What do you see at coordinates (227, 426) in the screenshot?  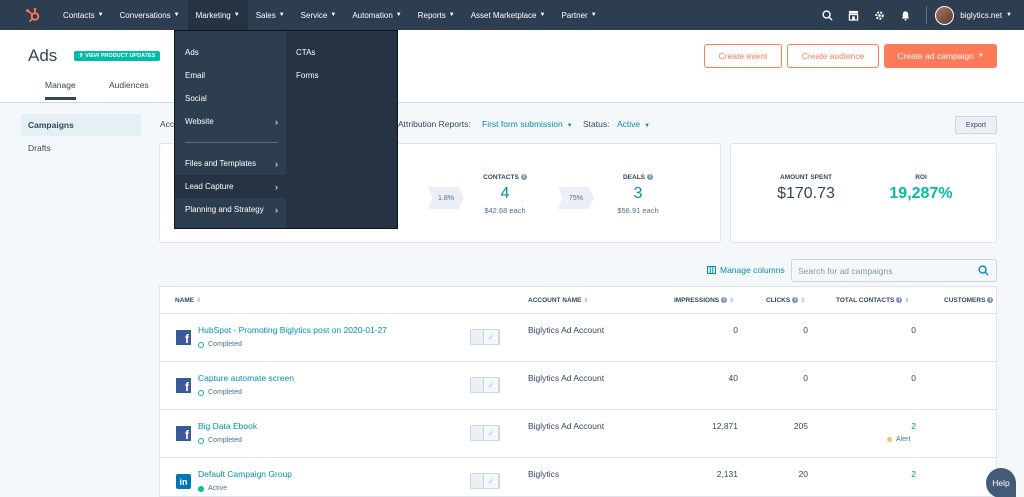 I see `campaign-name-link: Big Data Ebook` at bounding box center [227, 426].